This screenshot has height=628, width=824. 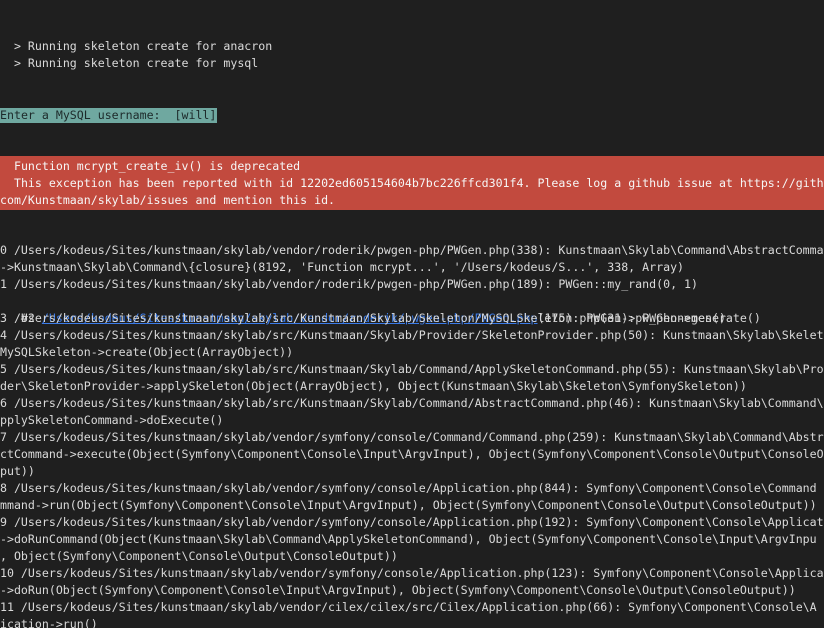 I want to click on output-line-running-mysql: > Running skeleton create for mysql, so click(x=129, y=63).